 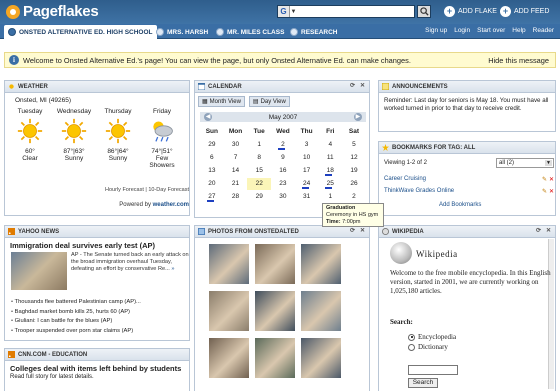 What do you see at coordinates (543, 30) in the screenshot?
I see `reader-link: Reader` at bounding box center [543, 30].